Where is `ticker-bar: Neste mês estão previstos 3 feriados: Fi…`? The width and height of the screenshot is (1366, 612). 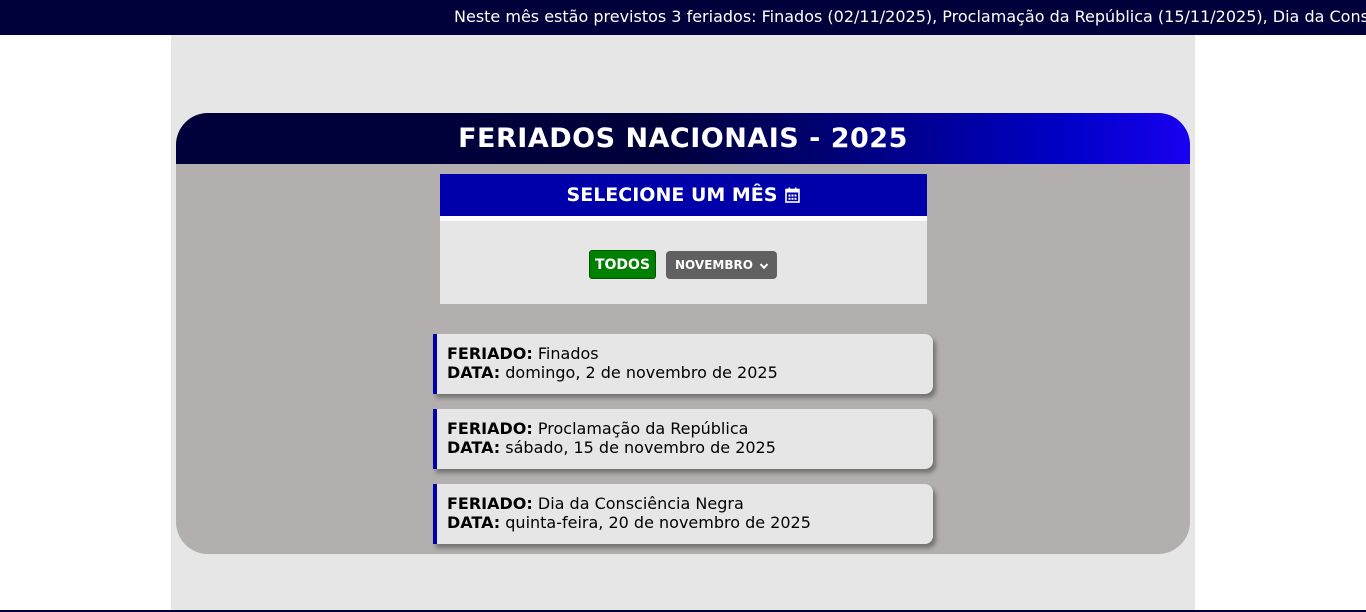
ticker-bar: Neste mês estão previstos 3 feriados: Fi… is located at coordinates (683, 17).